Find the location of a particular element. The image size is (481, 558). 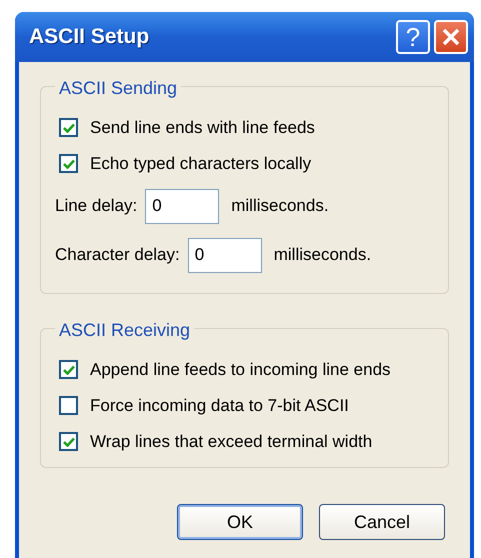

close-button is located at coordinates (451, 37).